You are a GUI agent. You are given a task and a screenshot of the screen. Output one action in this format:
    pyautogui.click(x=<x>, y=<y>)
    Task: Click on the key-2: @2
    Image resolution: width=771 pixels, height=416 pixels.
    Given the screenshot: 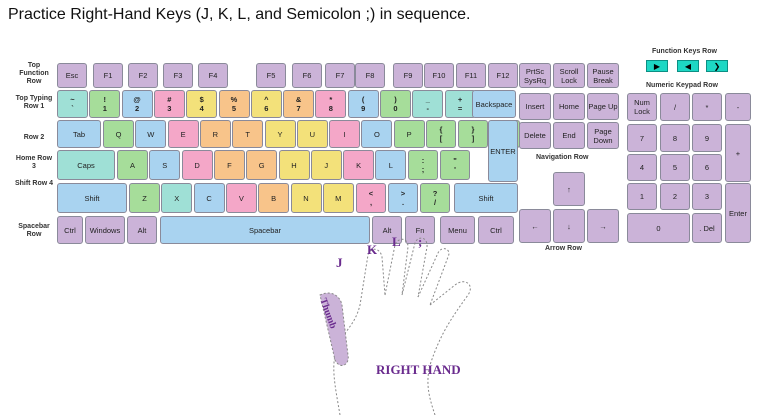 What is the action you would take?
    pyautogui.click(x=137, y=104)
    